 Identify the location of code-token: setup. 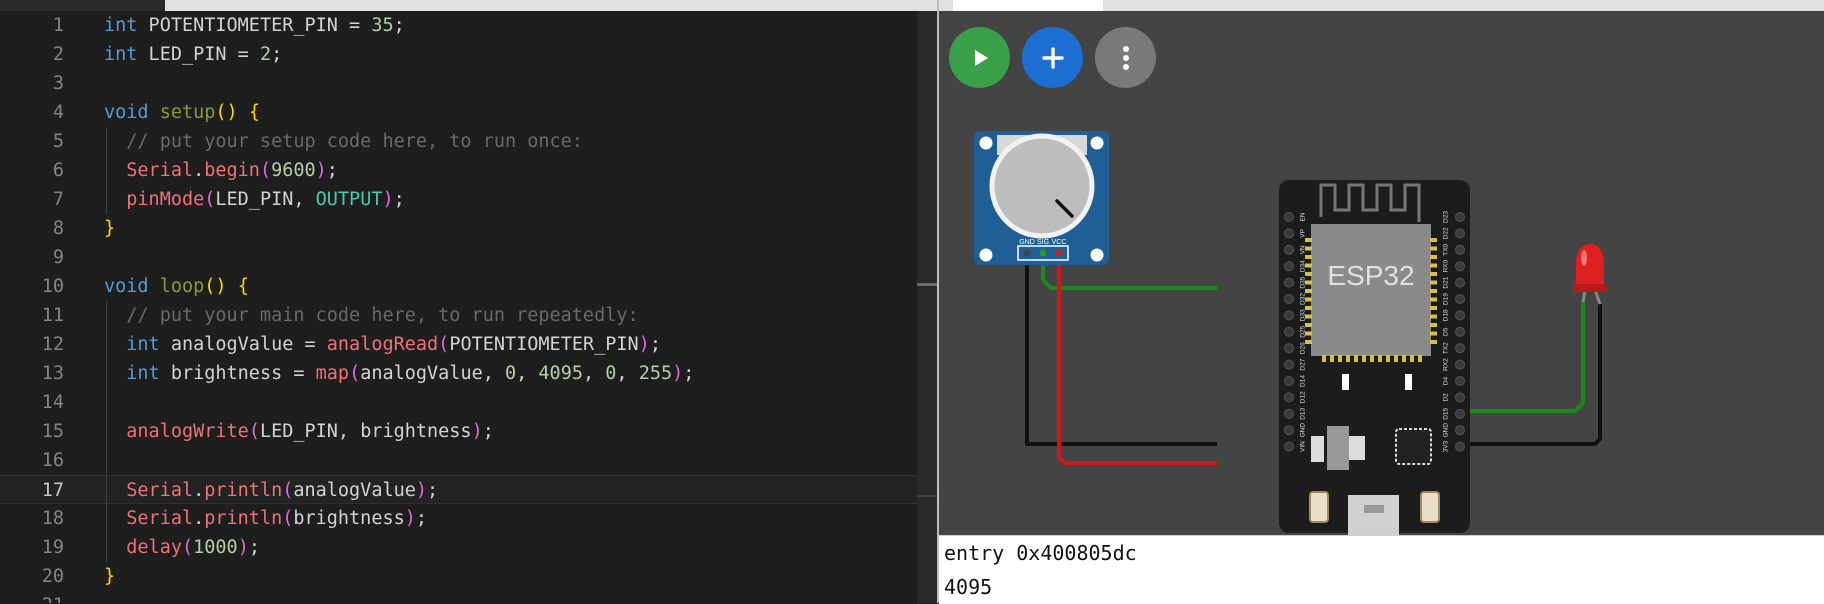
(187, 112).